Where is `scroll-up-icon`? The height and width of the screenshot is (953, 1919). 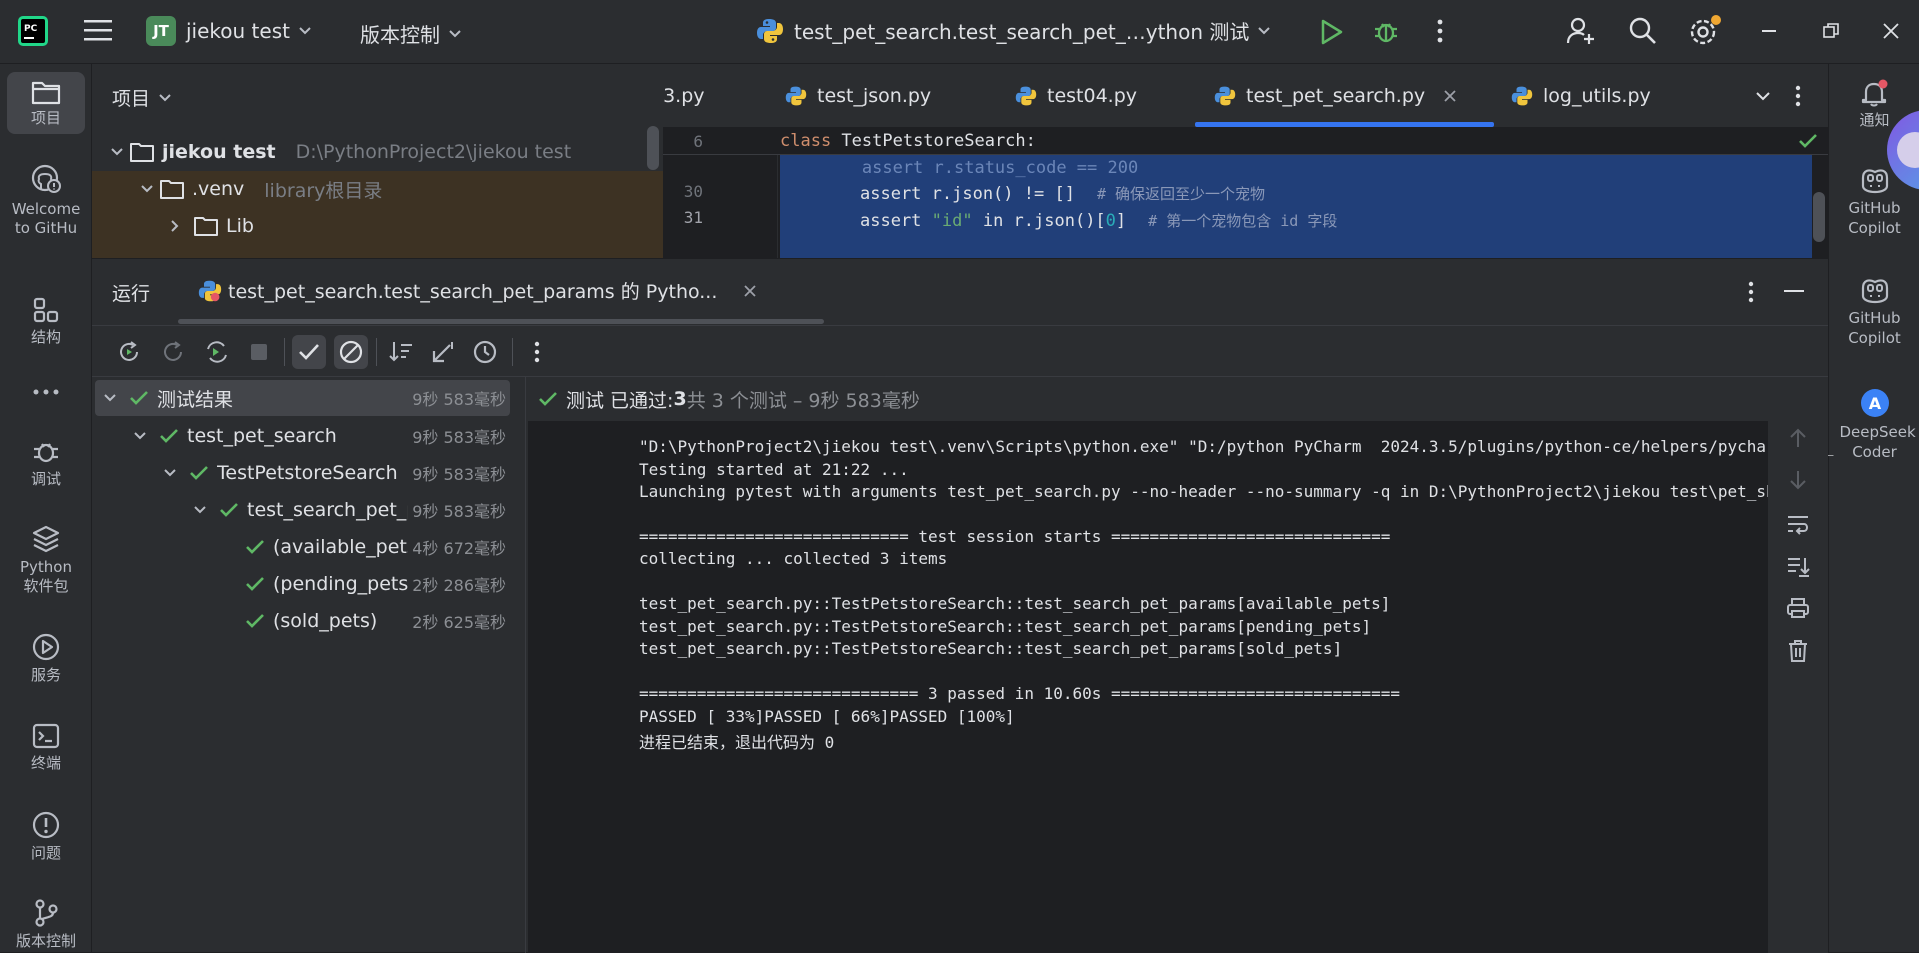 scroll-up-icon is located at coordinates (1798, 438).